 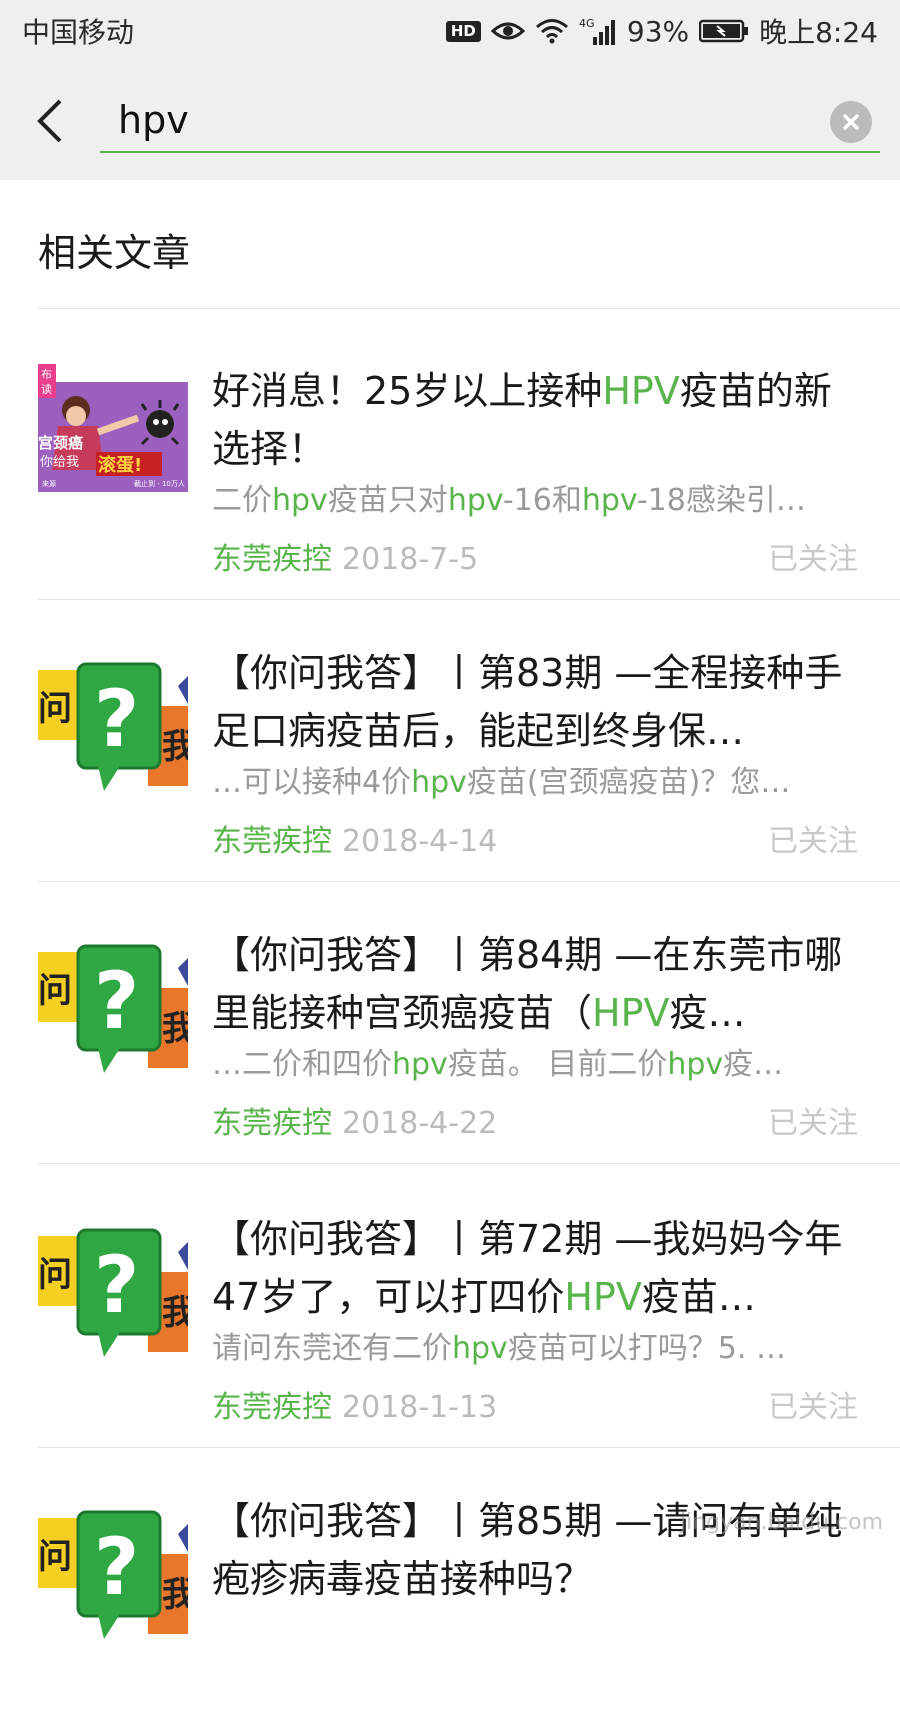 I want to click on snippet-segment: 二价, so click(x=242, y=500).